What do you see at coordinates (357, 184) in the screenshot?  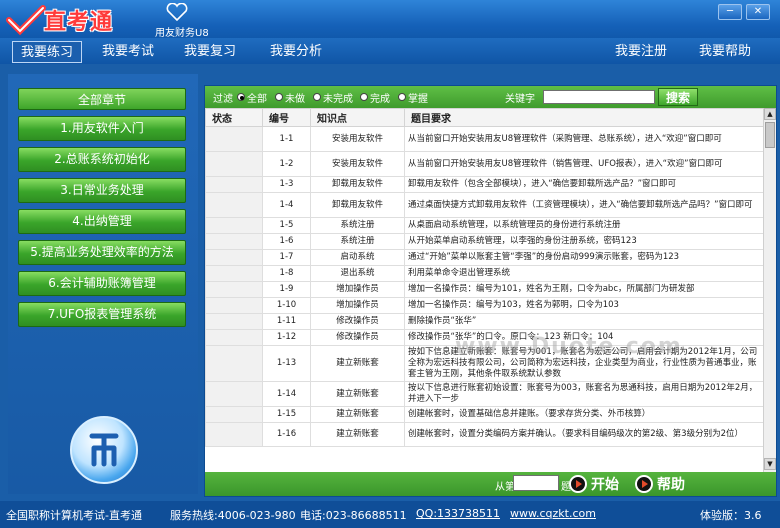 I see `topic-cell: 卸载用友软件` at bounding box center [357, 184].